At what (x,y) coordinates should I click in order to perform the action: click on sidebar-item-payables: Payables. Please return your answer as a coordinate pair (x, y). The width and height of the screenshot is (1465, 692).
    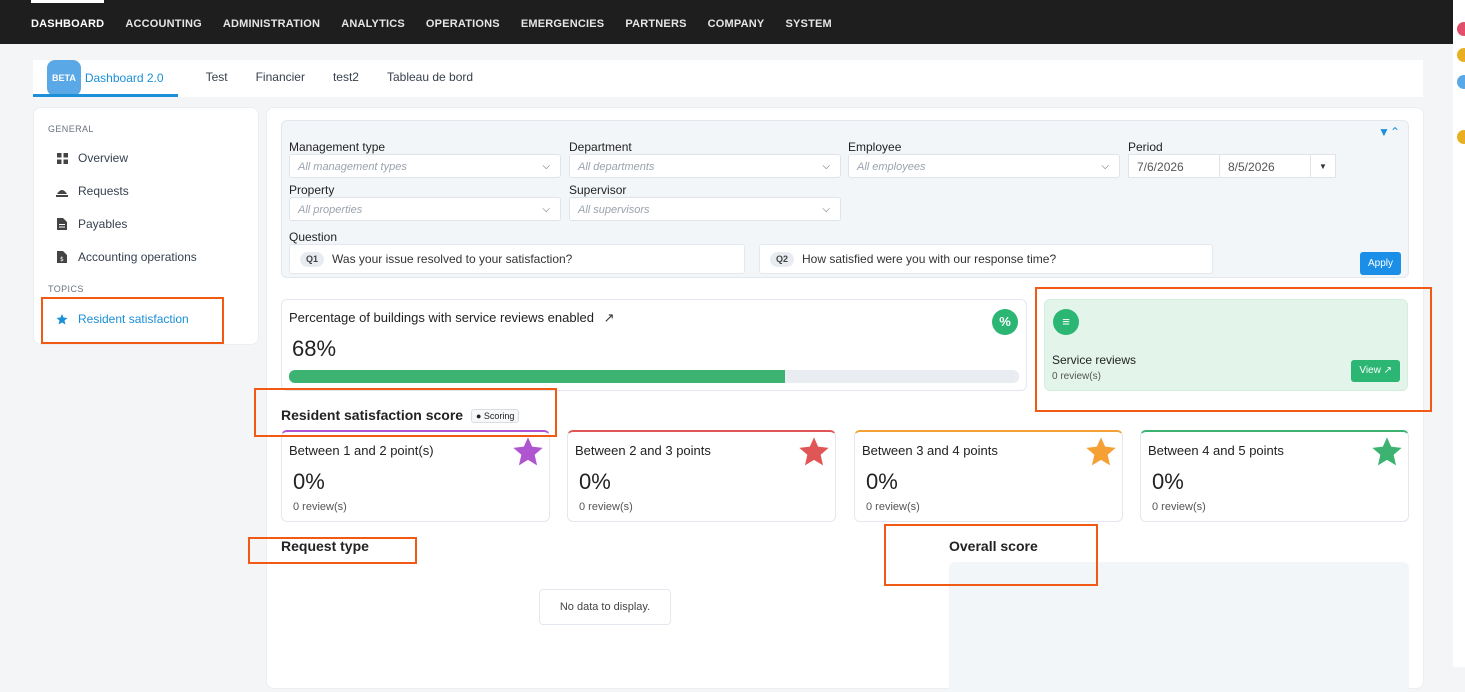
    Looking at the image, I should click on (91, 224).